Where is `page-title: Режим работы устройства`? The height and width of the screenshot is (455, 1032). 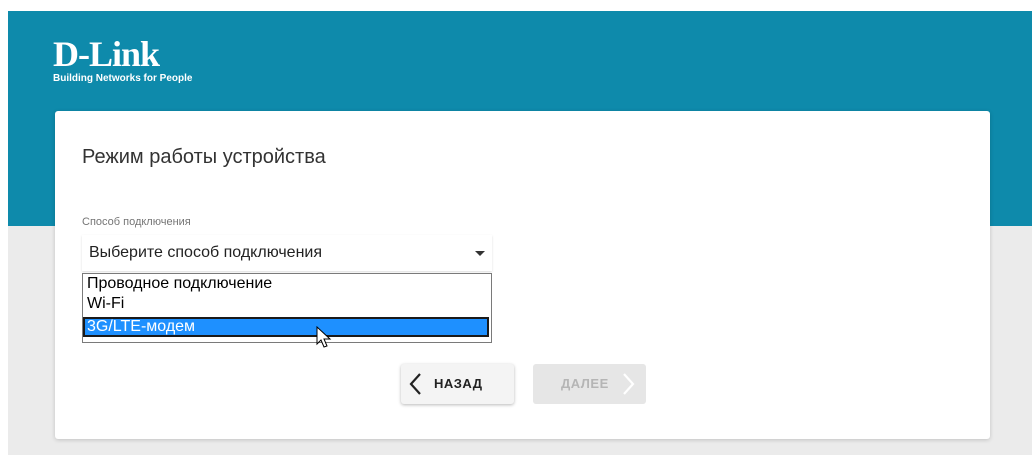
page-title: Режим работы устройства is located at coordinates (204, 157).